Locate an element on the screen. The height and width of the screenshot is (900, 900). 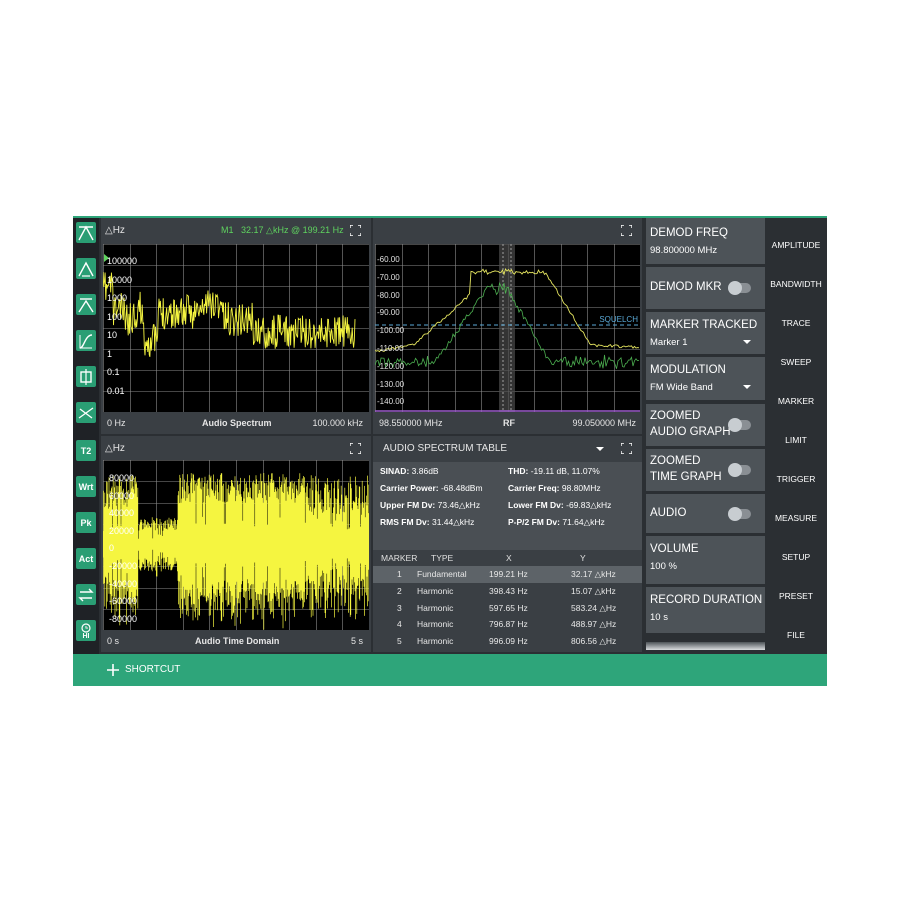
y-tick-label: 10000 is located at coordinates (120, 279).